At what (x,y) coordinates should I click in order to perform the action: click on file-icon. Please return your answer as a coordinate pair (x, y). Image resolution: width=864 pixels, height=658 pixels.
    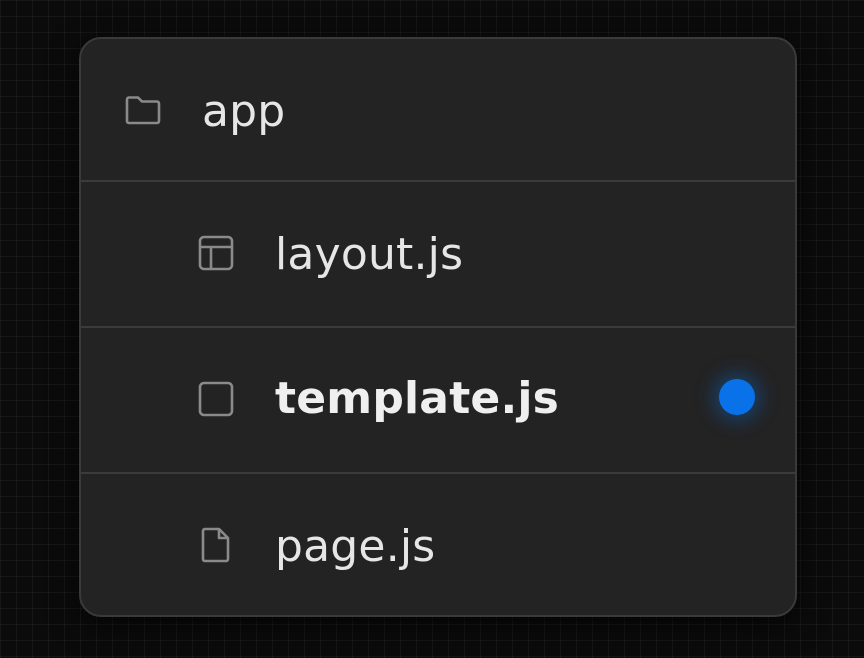
    Looking at the image, I should click on (216, 545).